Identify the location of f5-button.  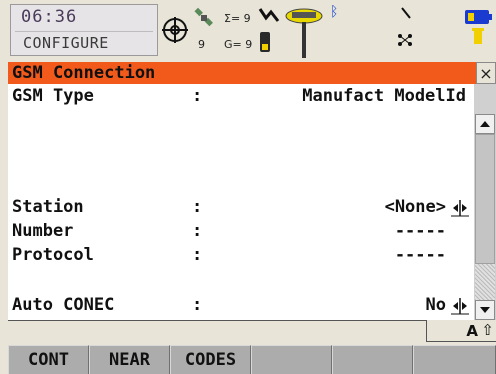
(372, 359).